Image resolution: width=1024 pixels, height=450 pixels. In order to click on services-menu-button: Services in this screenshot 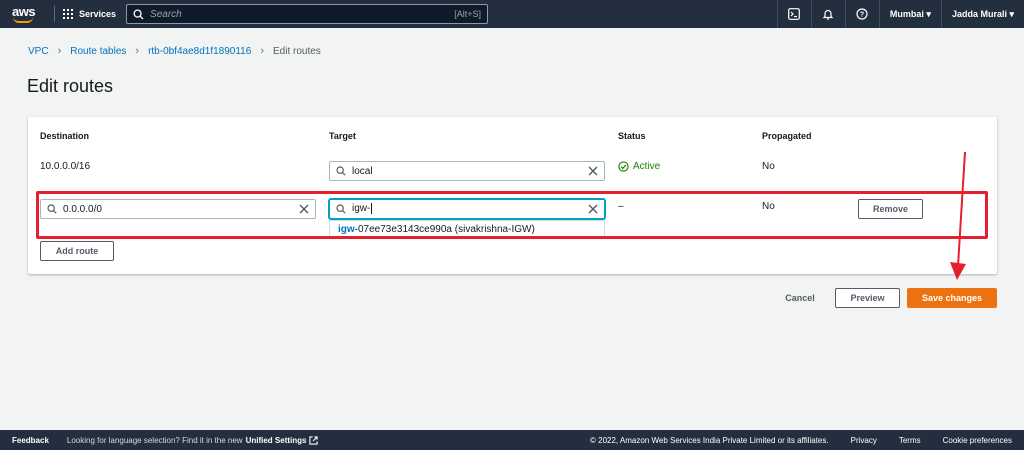, I will do `click(89, 14)`.